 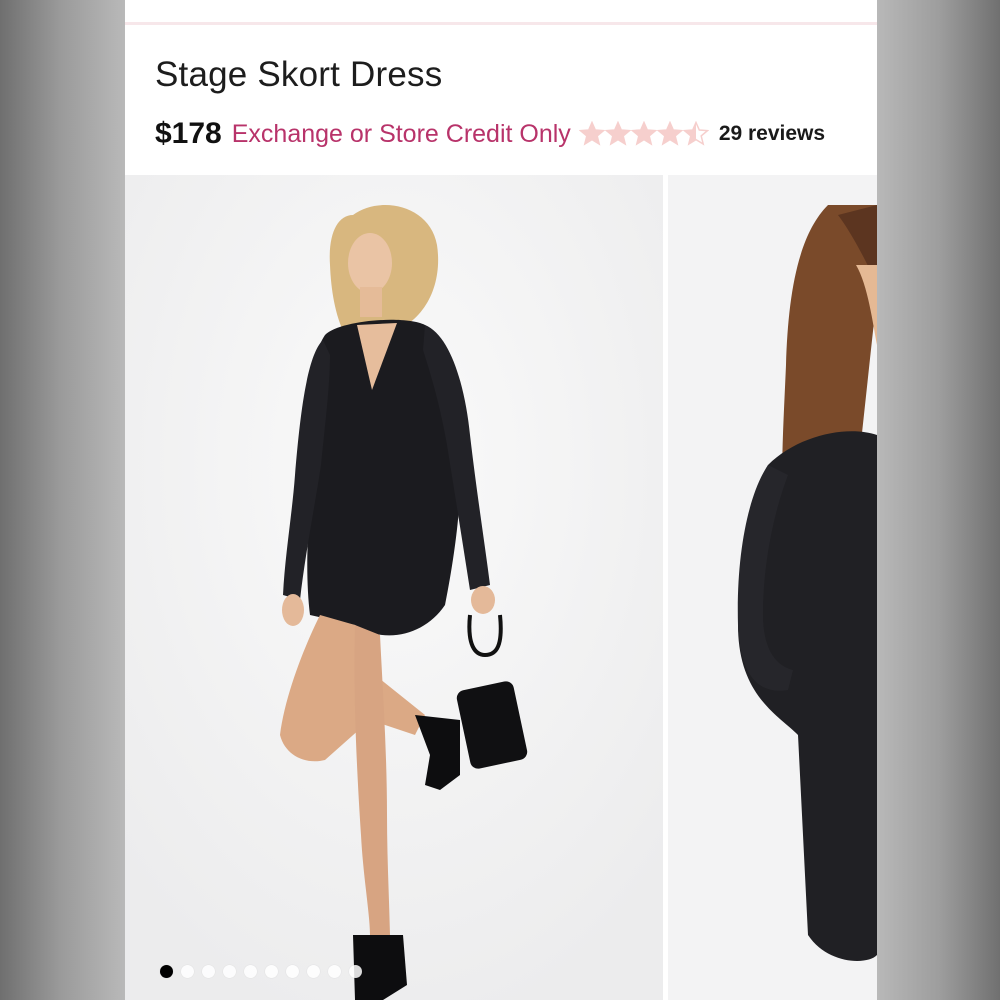 I want to click on reviews-link: 29 reviews, so click(x=772, y=134).